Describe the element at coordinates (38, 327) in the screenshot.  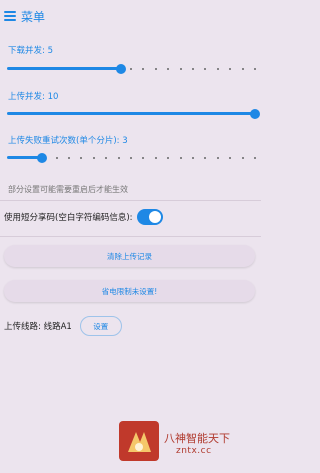
I see `upload-route-label: 上传线路: 线路A1` at that location.